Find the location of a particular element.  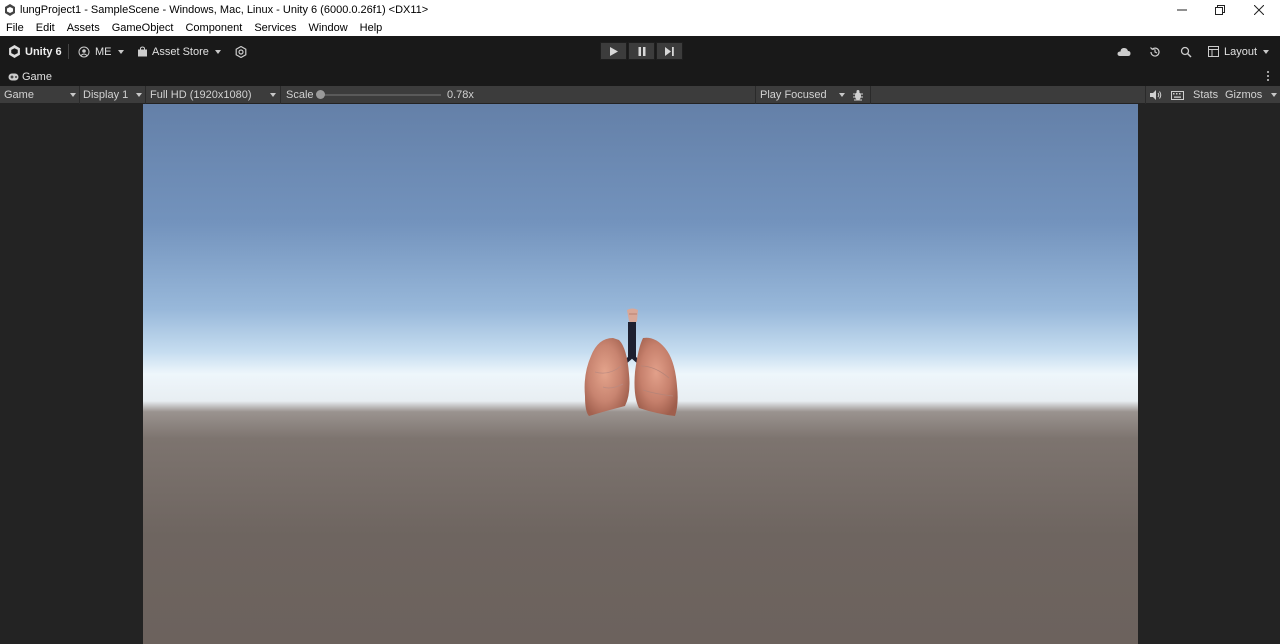

mute-audio-button is located at coordinates (1156, 95).